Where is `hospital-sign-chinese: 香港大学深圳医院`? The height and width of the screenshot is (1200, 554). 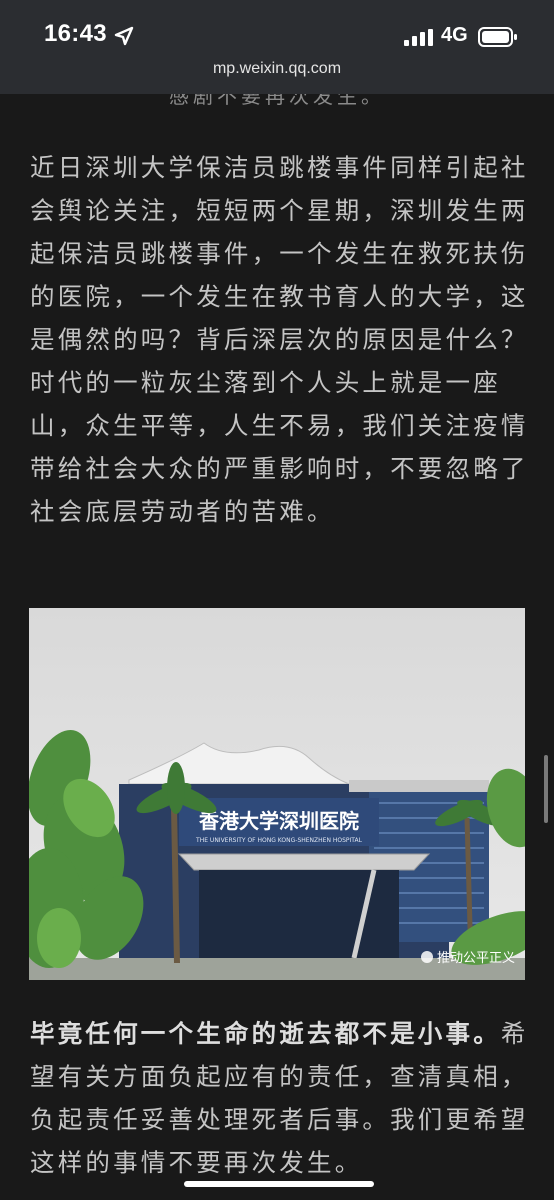 hospital-sign-chinese: 香港大学深圳医院 is located at coordinates (279, 821).